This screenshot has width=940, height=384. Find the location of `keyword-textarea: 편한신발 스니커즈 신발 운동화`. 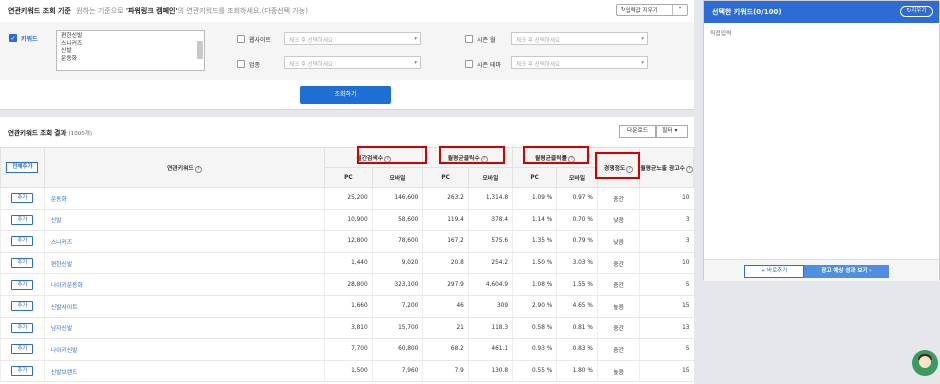

keyword-textarea: 편한신발 스니커즈 신발 운동화 is located at coordinates (130, 50).